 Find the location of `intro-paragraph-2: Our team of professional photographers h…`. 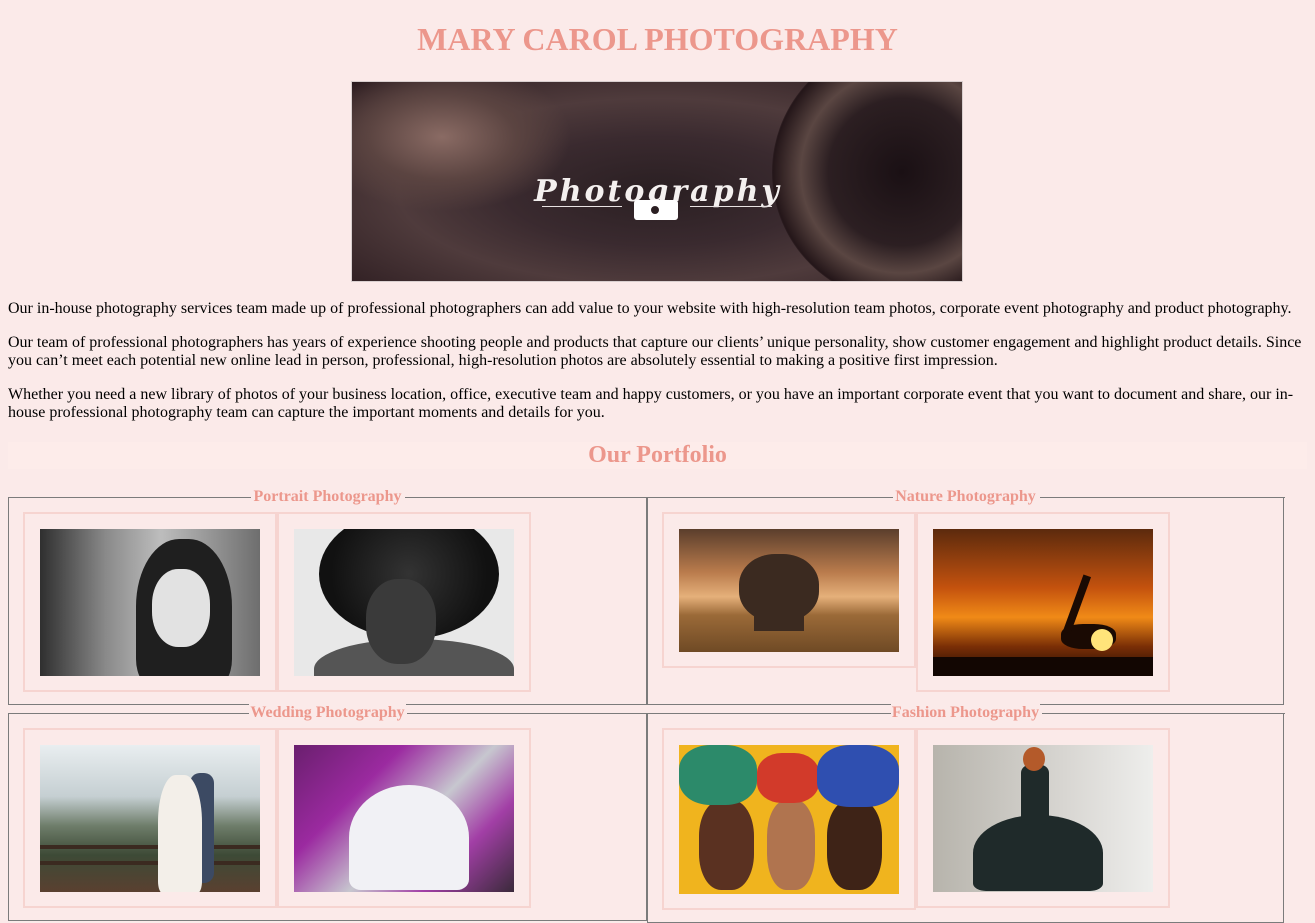

intro-paragraph-2: Our team of professional photographers h… is located at coordinates (655, 351).